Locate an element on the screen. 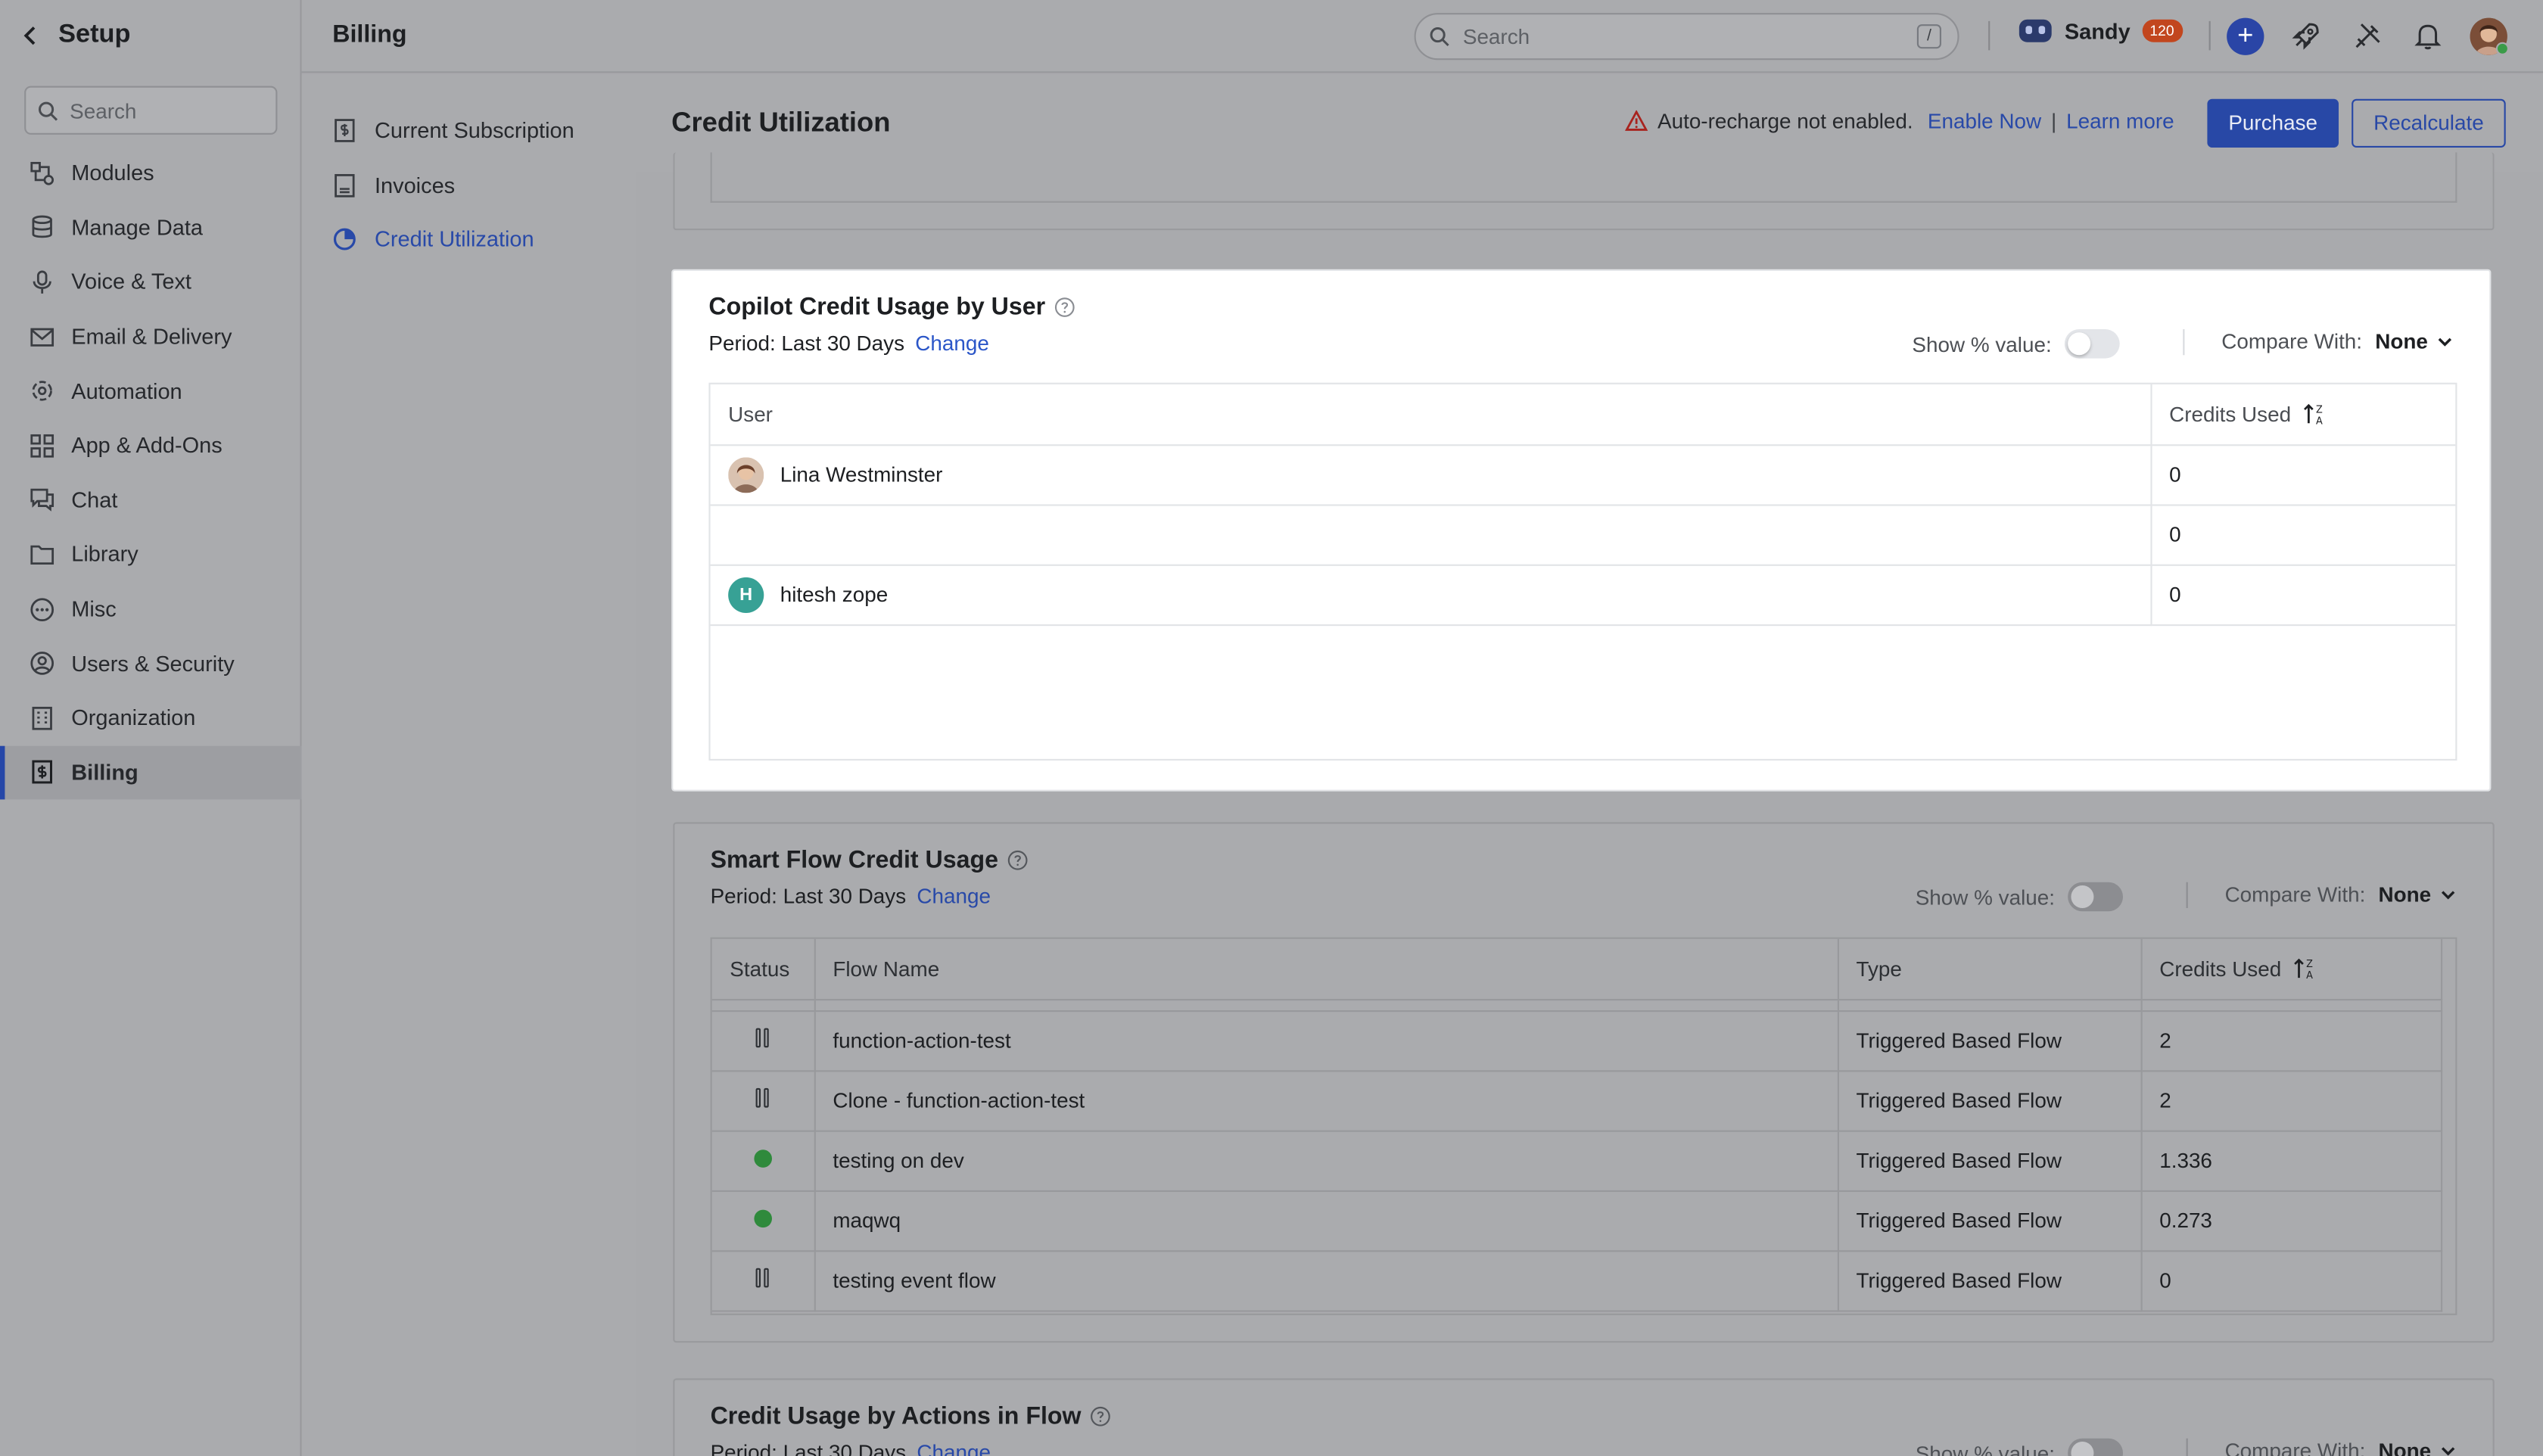 The width and height of the screenshot is (2543, 1456). search-shortcut-key: / is located at coordinates (1928, 36).